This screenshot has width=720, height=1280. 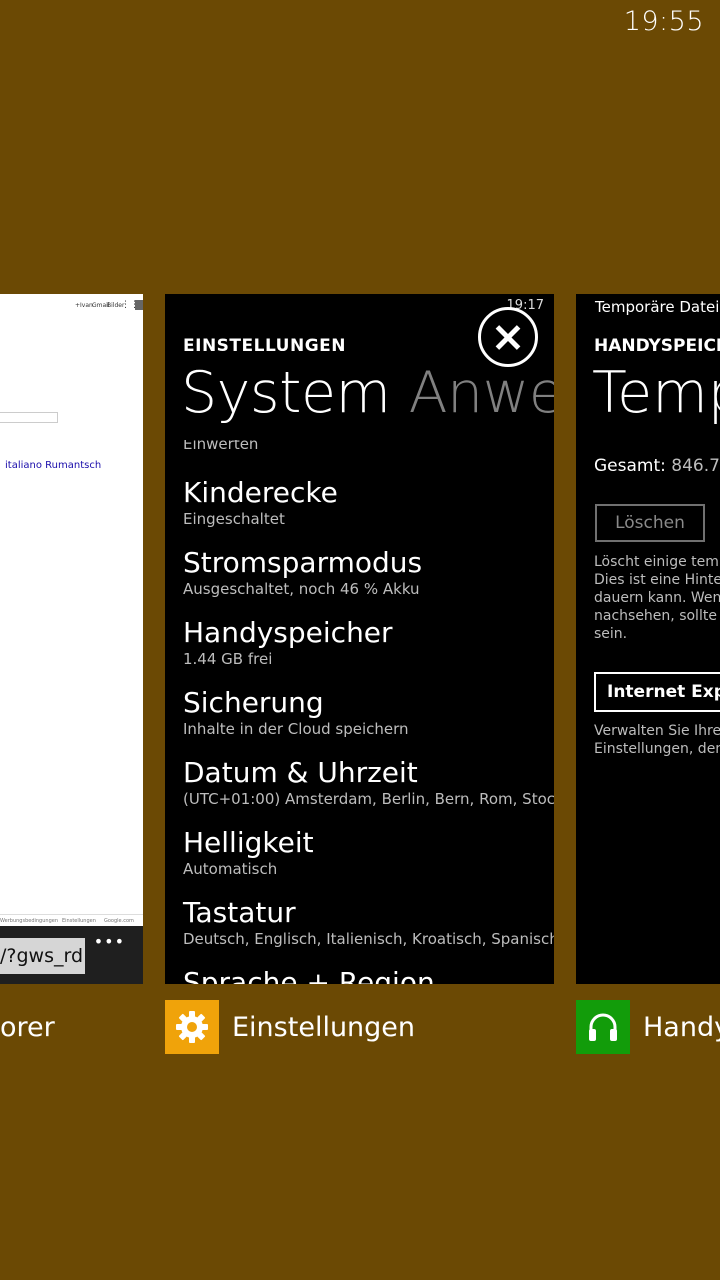 I want to click on list-item-helligkeit: Helligkeit Automatisch, so click(x=368, y=861).